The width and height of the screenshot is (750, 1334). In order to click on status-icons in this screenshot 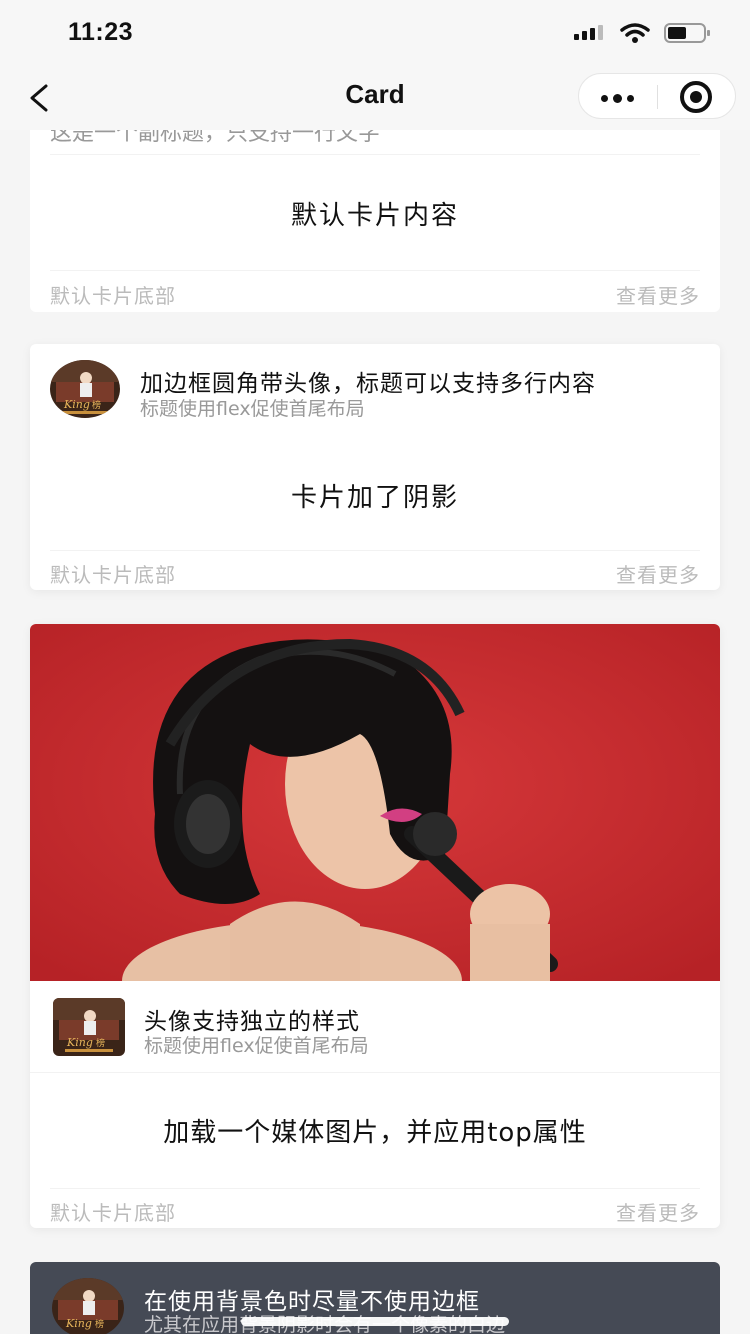, I will do `click(643, 33)`.